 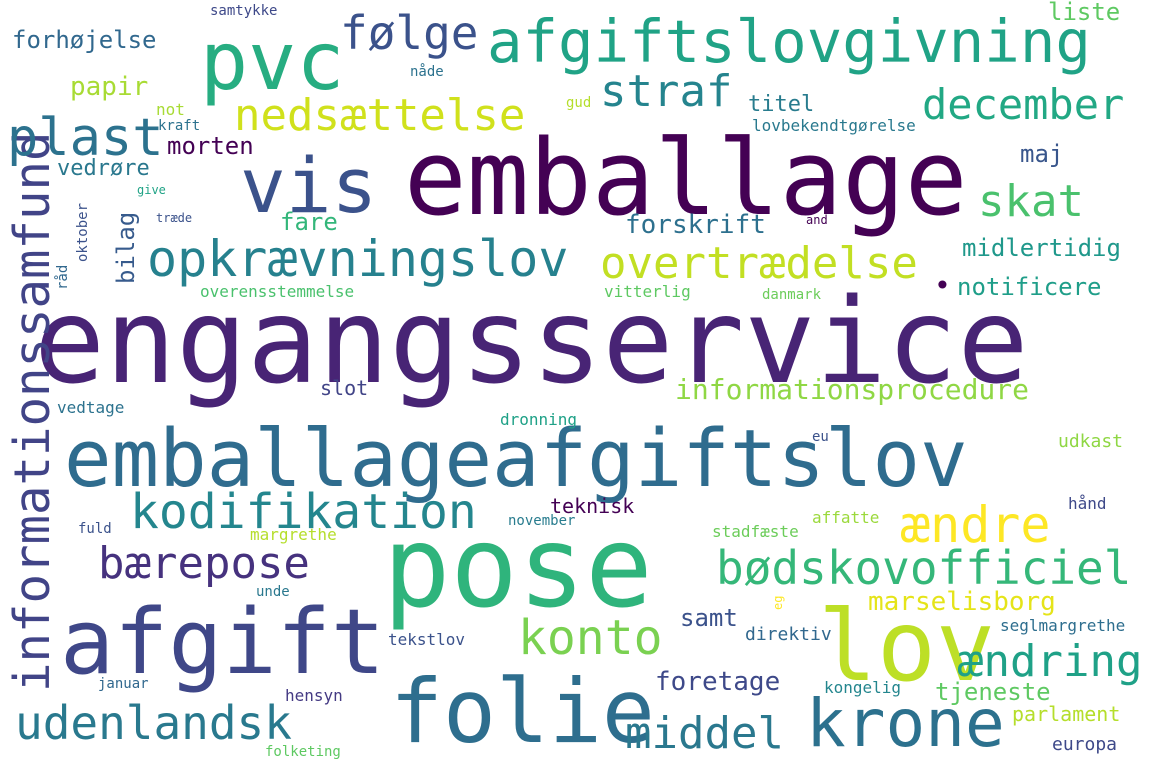 What do you see at coordinates (704, 733) in the screenshot?
I see `word-middel: middel` at bounding box center [704, 733].